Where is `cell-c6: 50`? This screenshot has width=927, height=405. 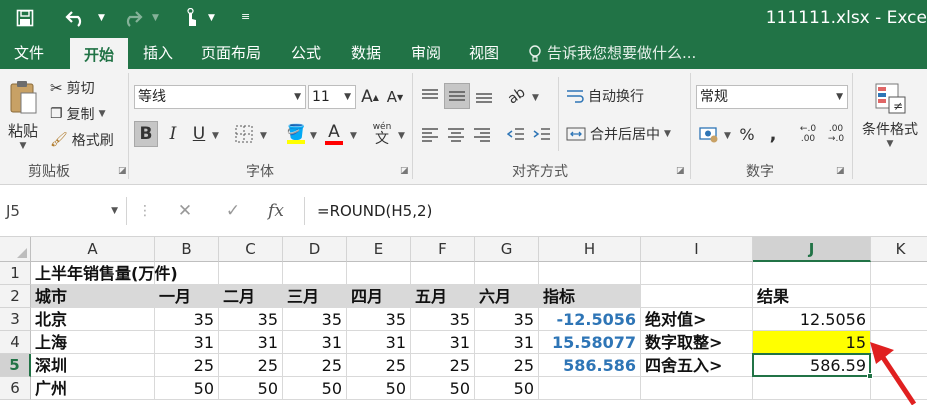 cell-c6: 50 is located at coordinates (251, 388).